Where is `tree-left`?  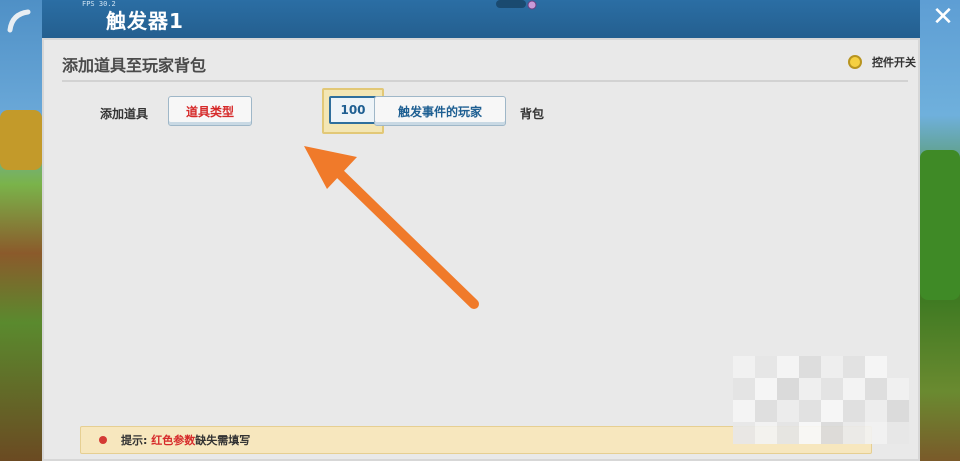
tree-left is located at coordinates (21, 140).